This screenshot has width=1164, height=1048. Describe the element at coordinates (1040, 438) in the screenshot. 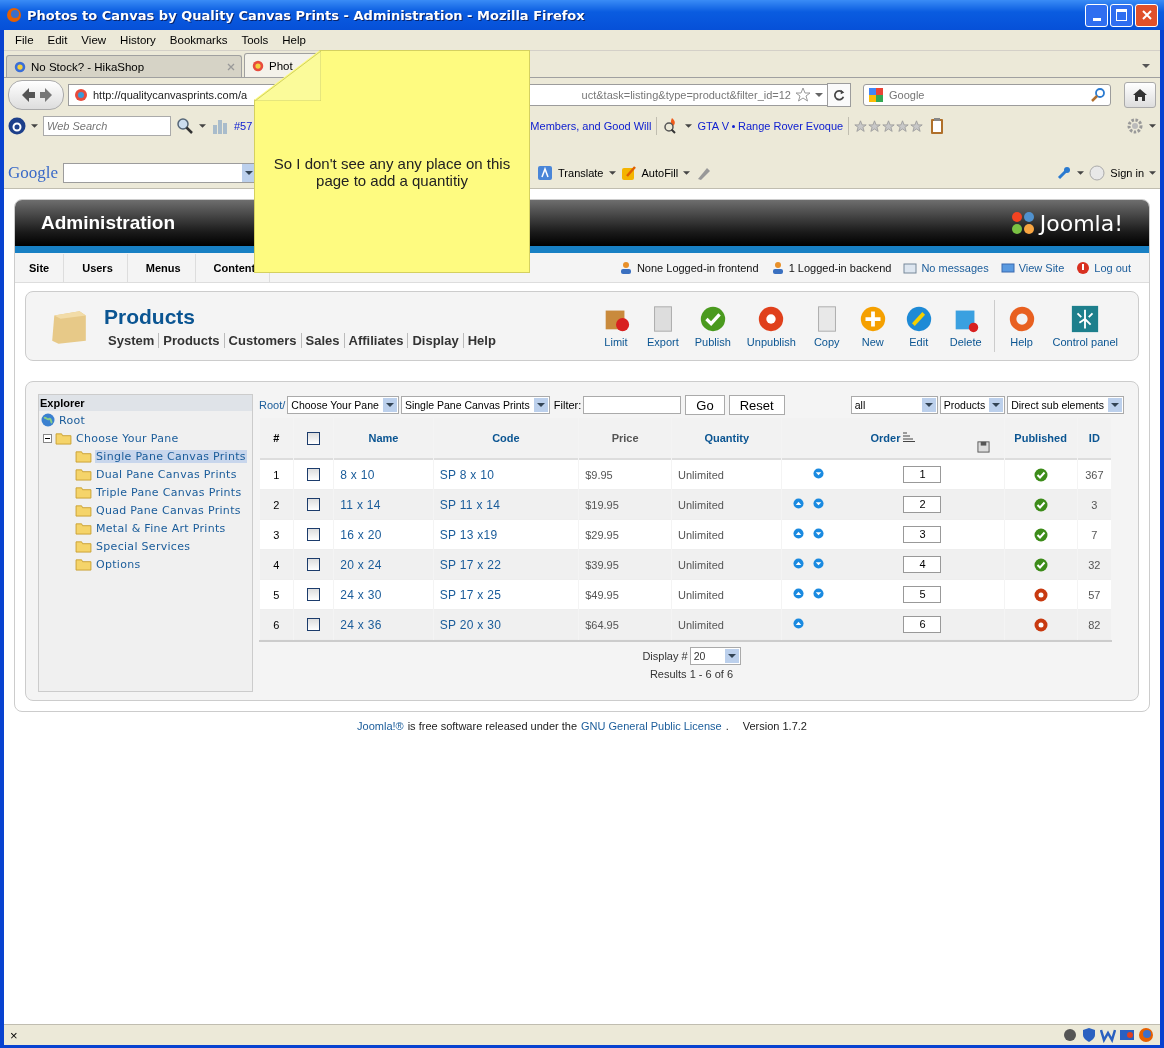

I see `column-header: Published` at that location.